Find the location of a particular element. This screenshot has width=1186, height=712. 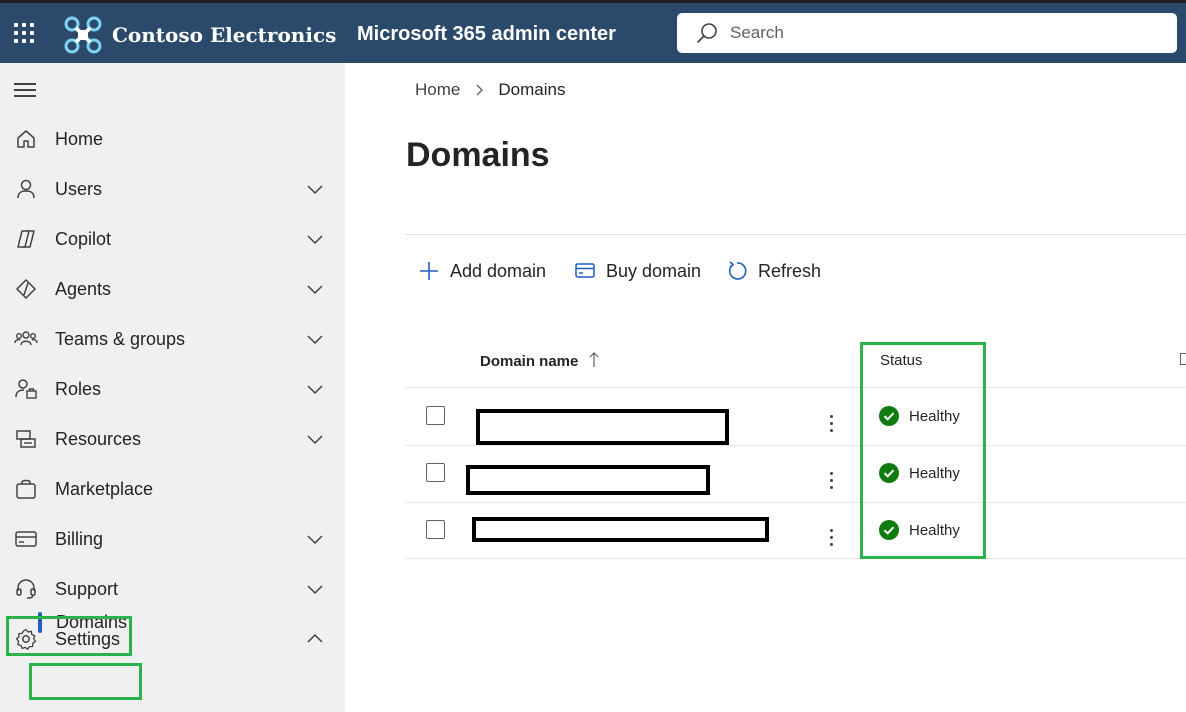

highlight-status-column is located at coordinates (923, 450).